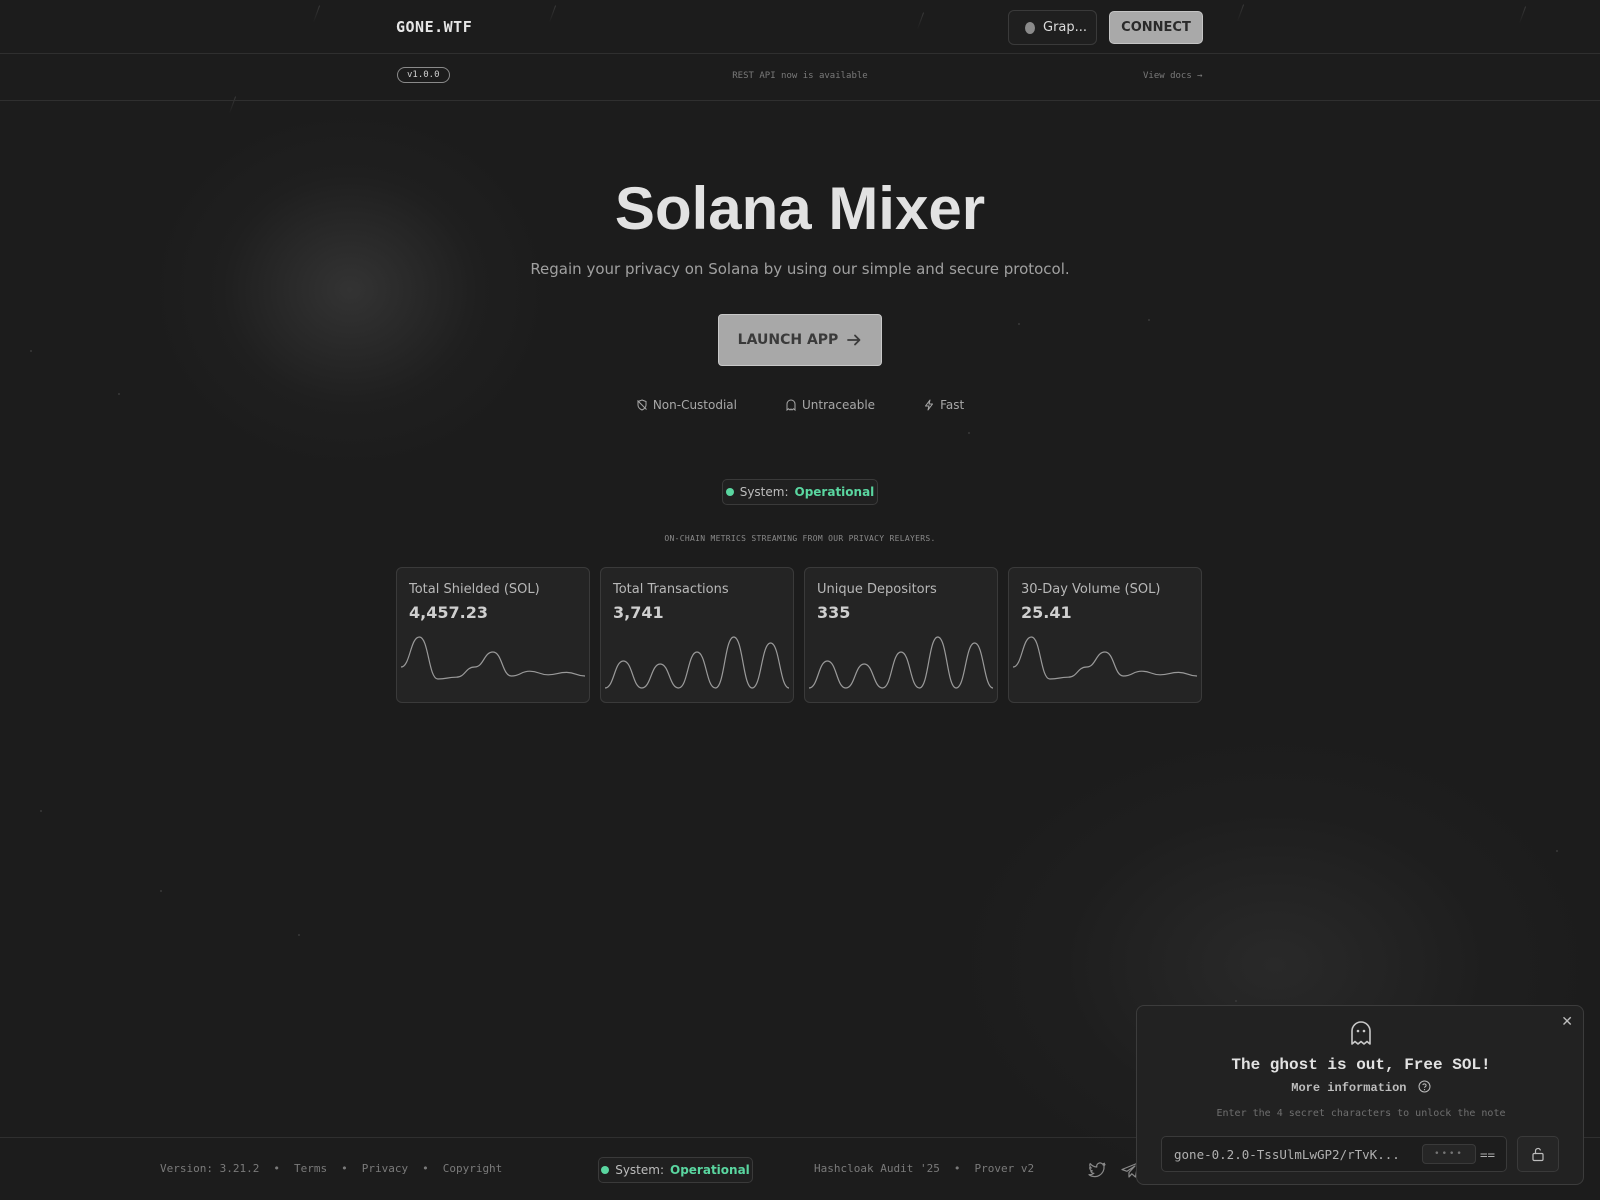 The image size is (1600, 1200). Describe the element at coordinates (901, 635) in the screenshot. I see `metric-card-unique-depositors: Unique Depositors 335` at that location.